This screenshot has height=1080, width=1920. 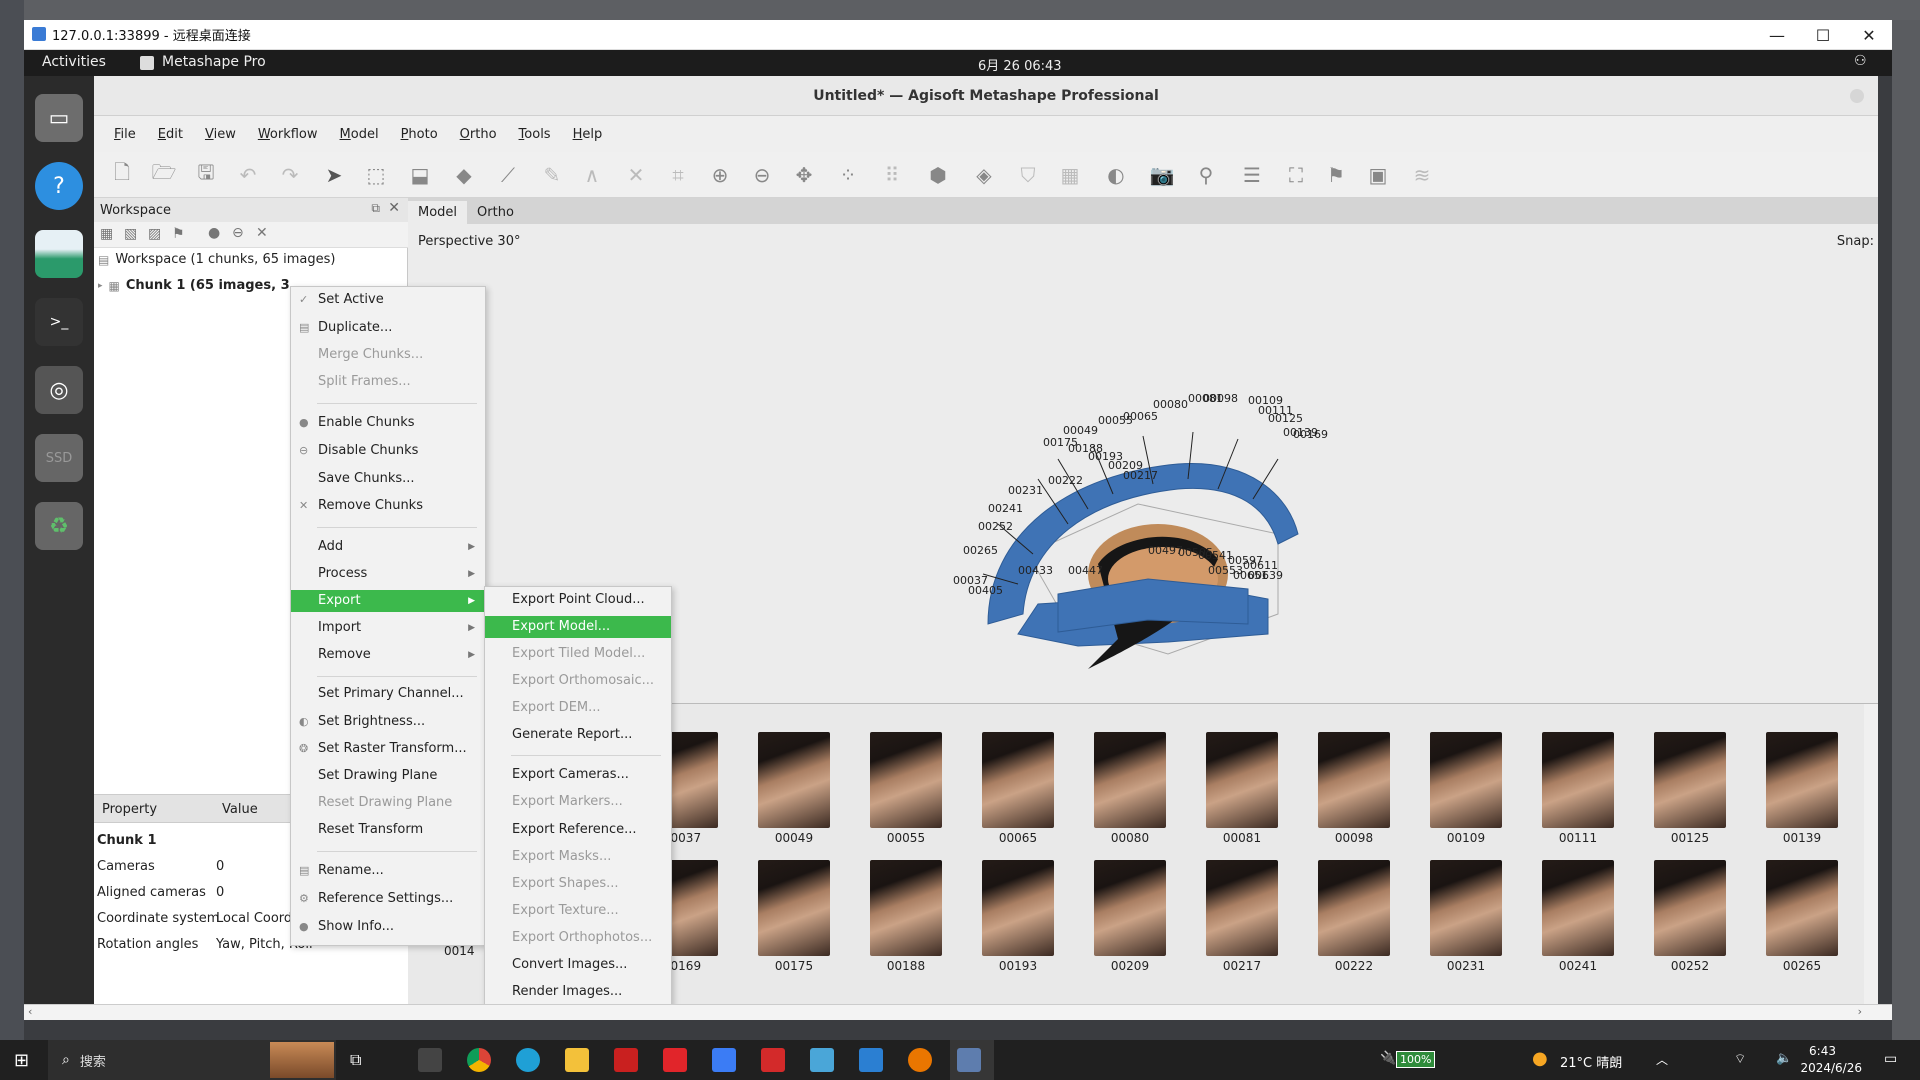 What do you see at coordinates (1388, 1058) in the screenshot?
I see `power-icon: 🔌` at bounding box center [1388, 1058].